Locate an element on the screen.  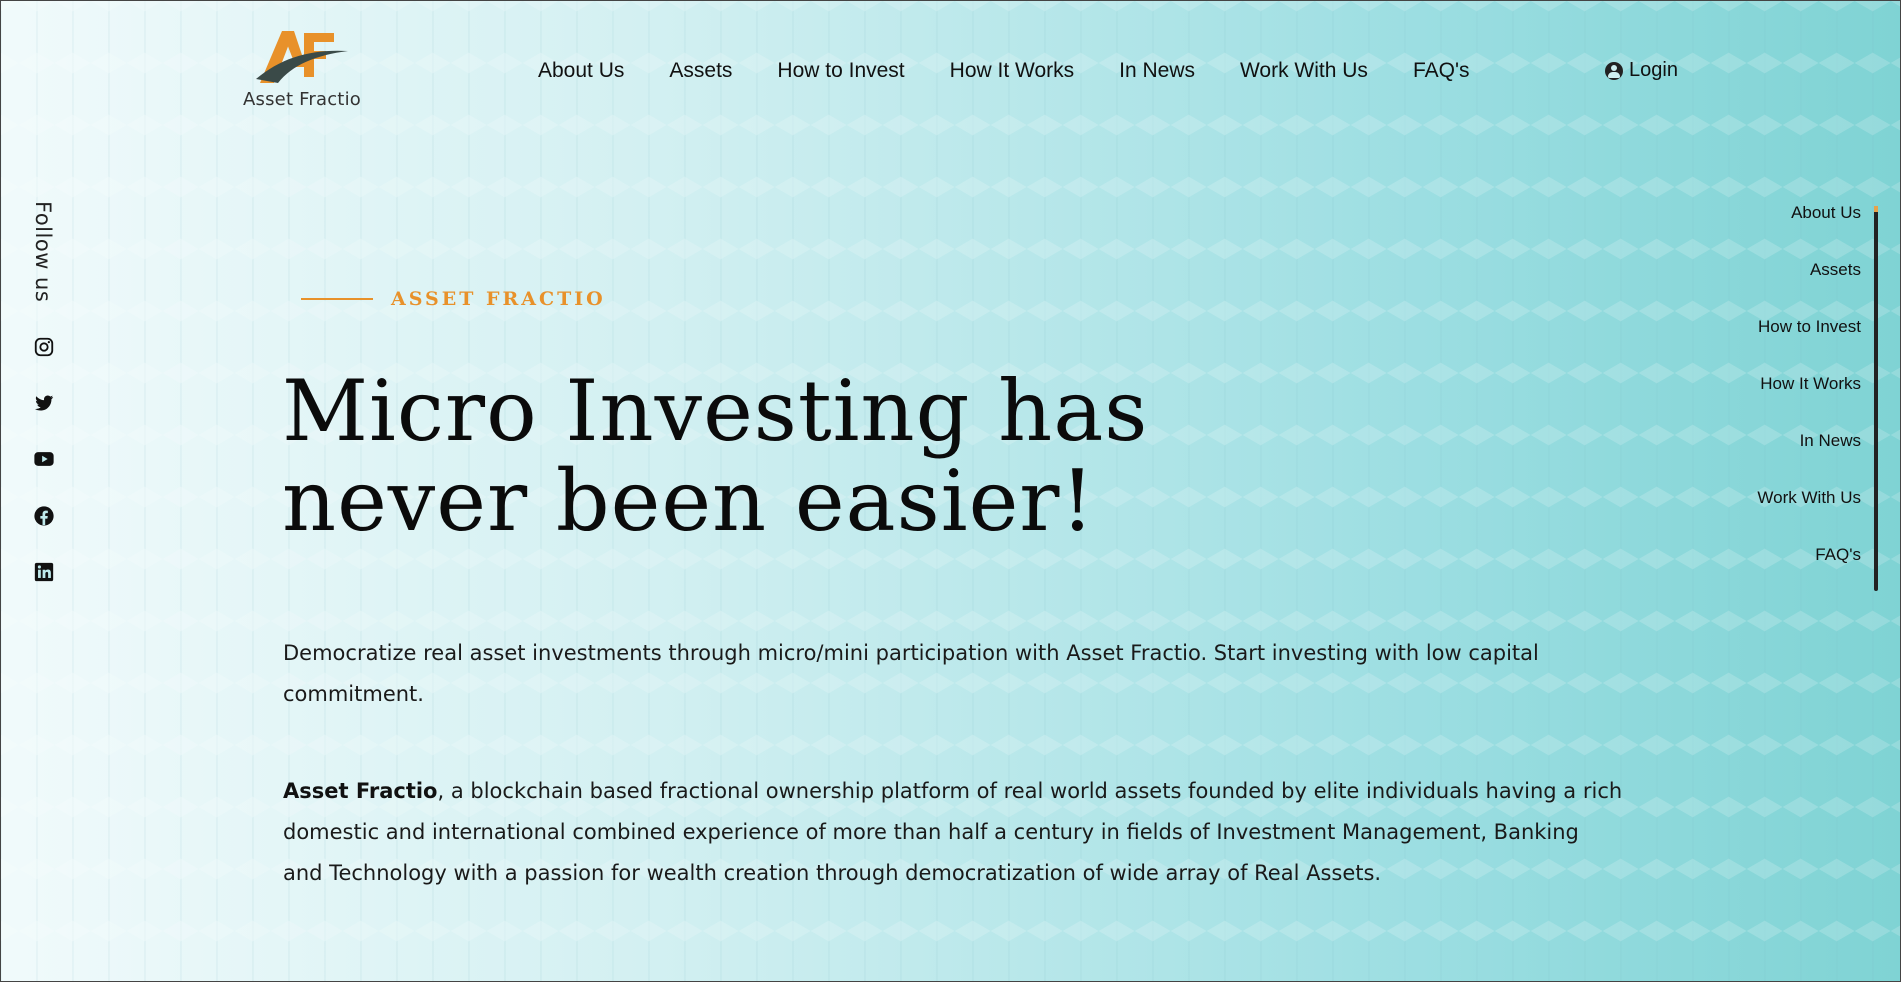
paragraph-2-brand: Asset Fractio is located at coordinates (360, 791).